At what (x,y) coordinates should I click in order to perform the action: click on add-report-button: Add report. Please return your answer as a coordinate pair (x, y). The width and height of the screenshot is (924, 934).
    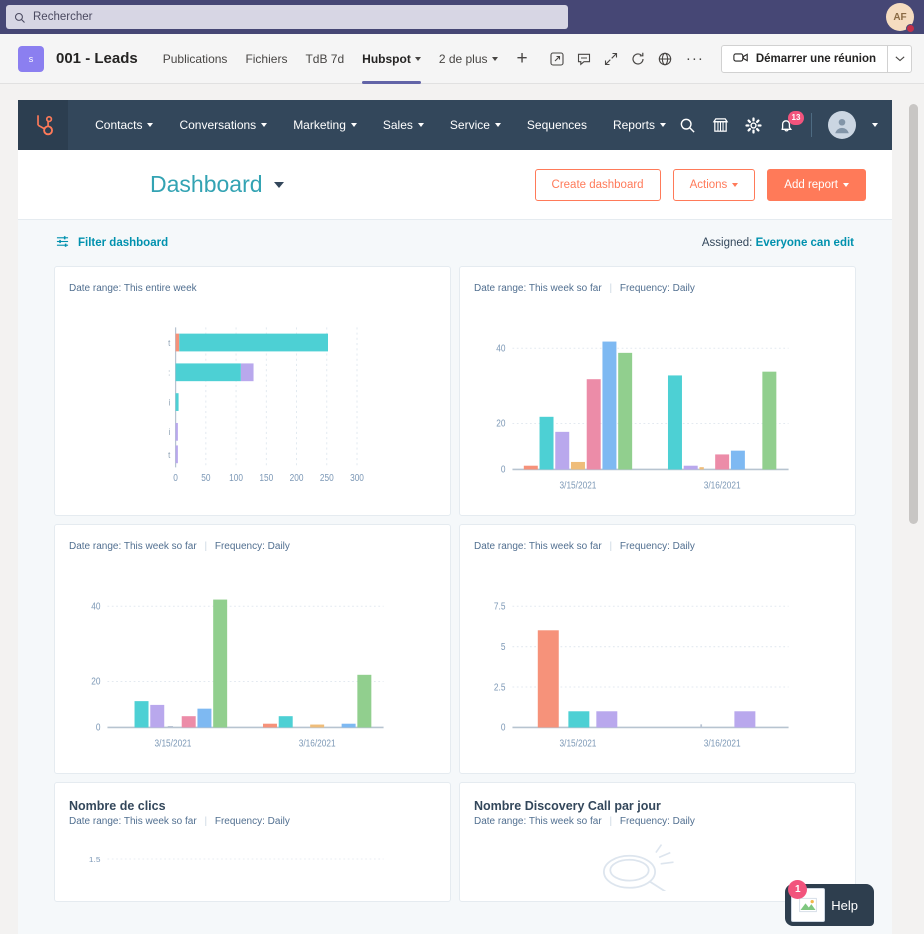
    Looking at the image, I should click on (816, 184).